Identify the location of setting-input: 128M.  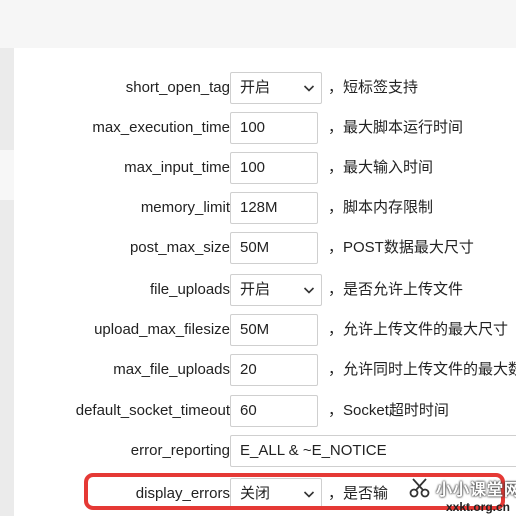
(274, 208).